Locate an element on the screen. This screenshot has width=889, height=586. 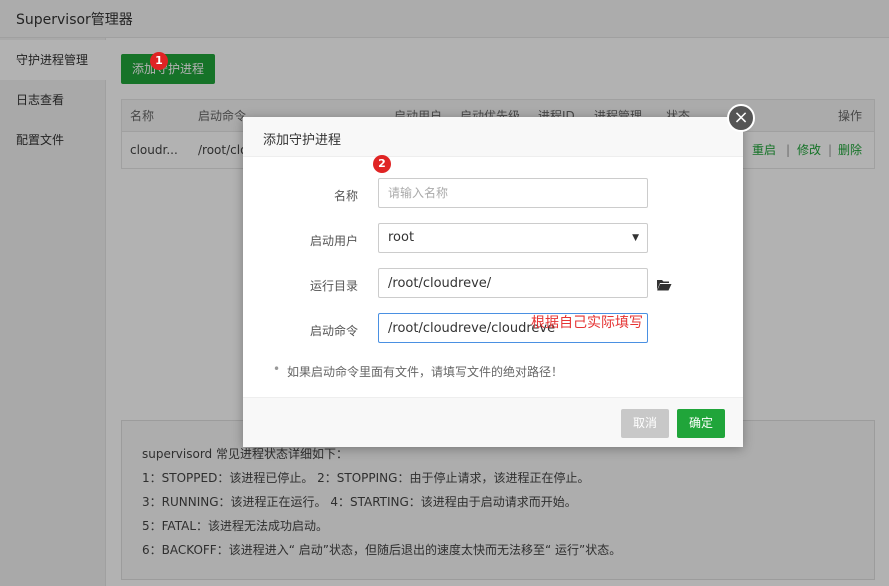
command-label: 启动命令 is located at coordinates (333, 331).